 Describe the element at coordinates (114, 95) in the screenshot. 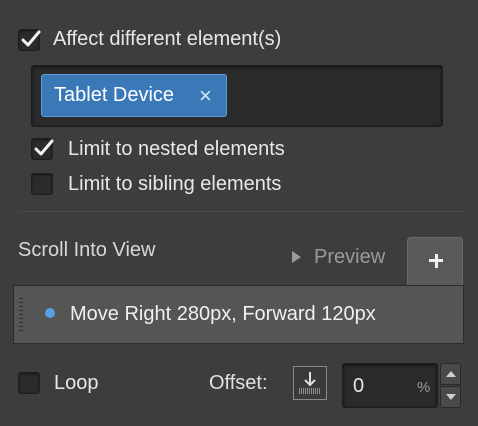

I see `target-tag-label: Tablet Device` at that location.